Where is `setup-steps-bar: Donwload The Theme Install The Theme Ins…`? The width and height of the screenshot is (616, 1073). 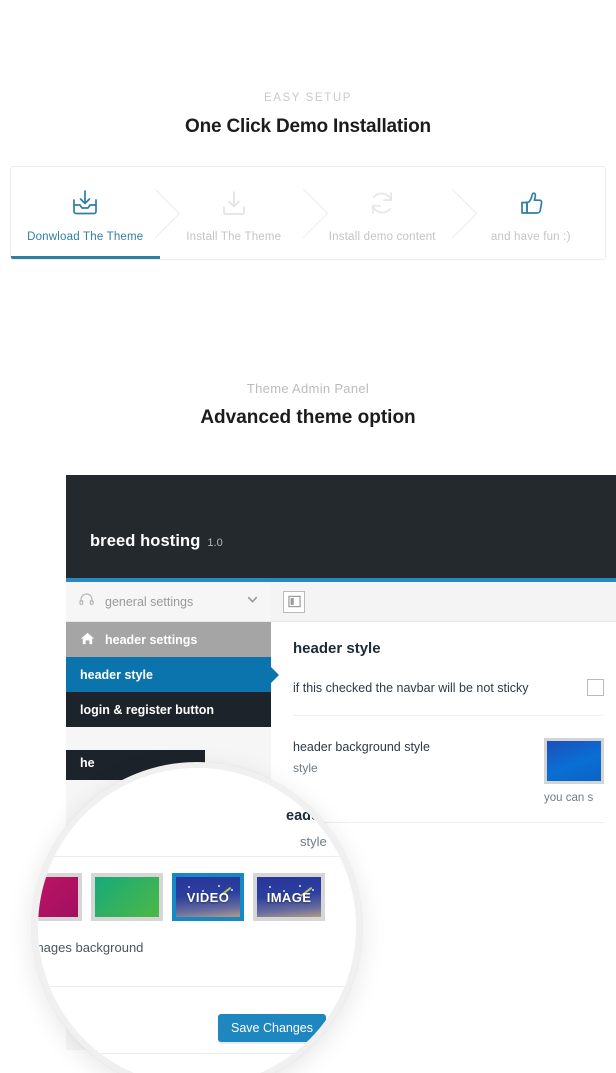 setup-steps-bar: Donwload The Theme Install The Theme Ins… is located at coordinates (308, 213).